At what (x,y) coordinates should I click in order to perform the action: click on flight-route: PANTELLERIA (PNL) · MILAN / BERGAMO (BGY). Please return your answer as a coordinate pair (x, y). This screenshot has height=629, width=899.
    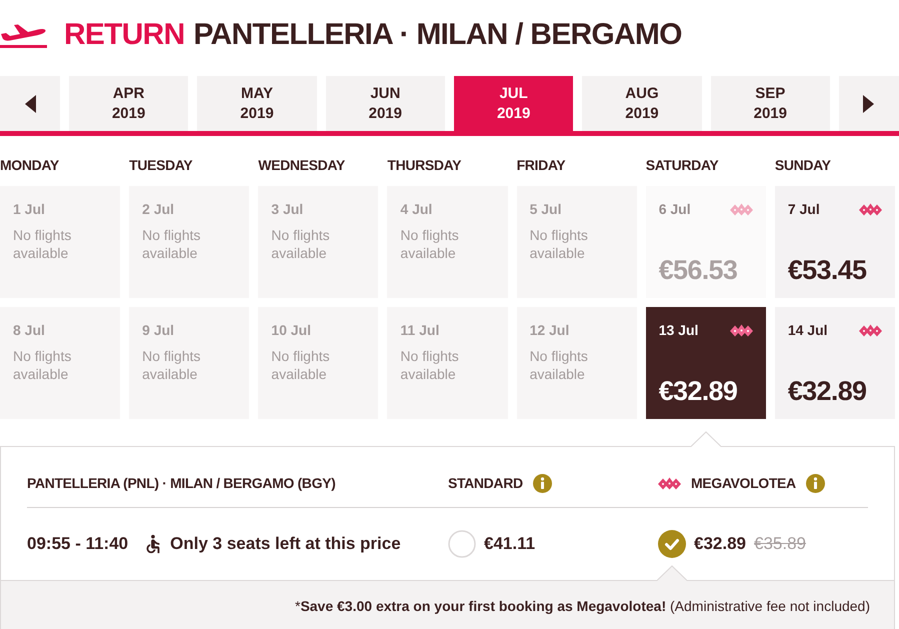
    Looking at the image, I should click on (181, 483).